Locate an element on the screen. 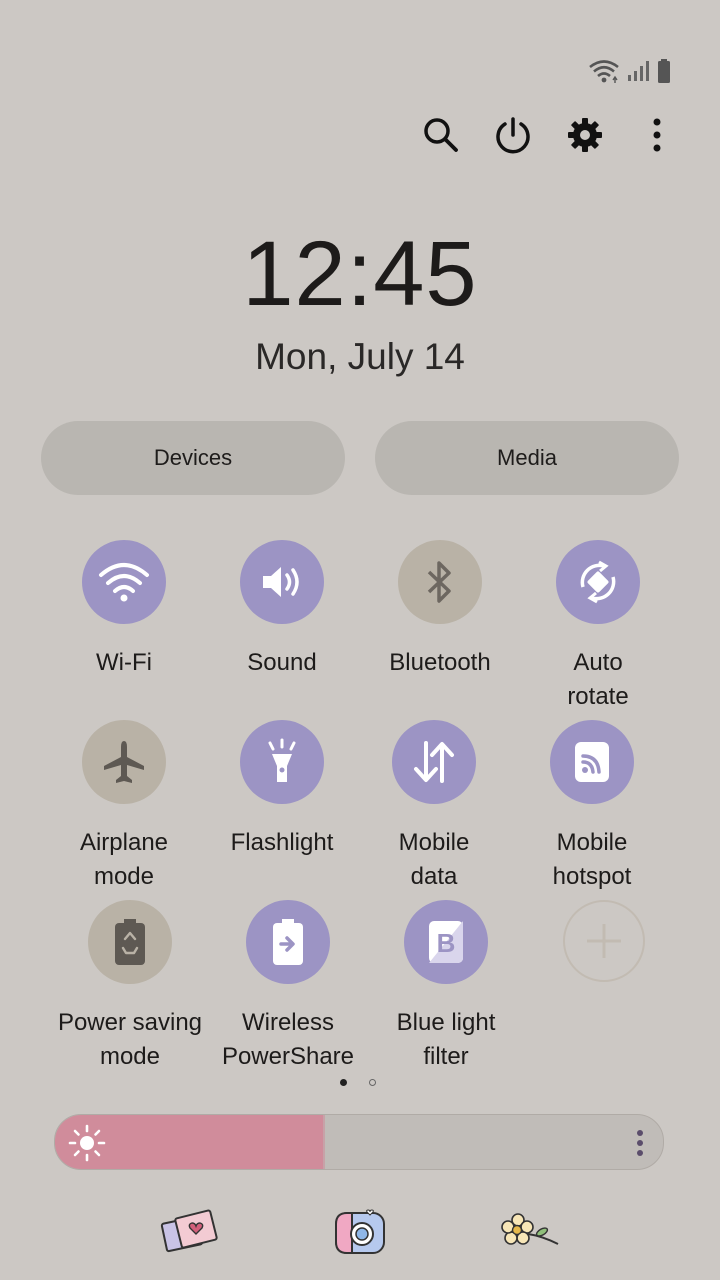 The image size is (720, 1280). tile-wifi-label: Wi-Fi is located at coordinates (124, 662).